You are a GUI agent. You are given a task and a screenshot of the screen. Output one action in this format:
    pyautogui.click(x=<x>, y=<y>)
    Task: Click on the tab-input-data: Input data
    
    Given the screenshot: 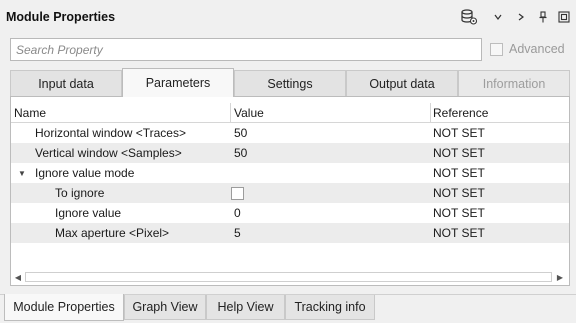 What is the action you would take?
    pyautogui.click(x=66, y=83)
    